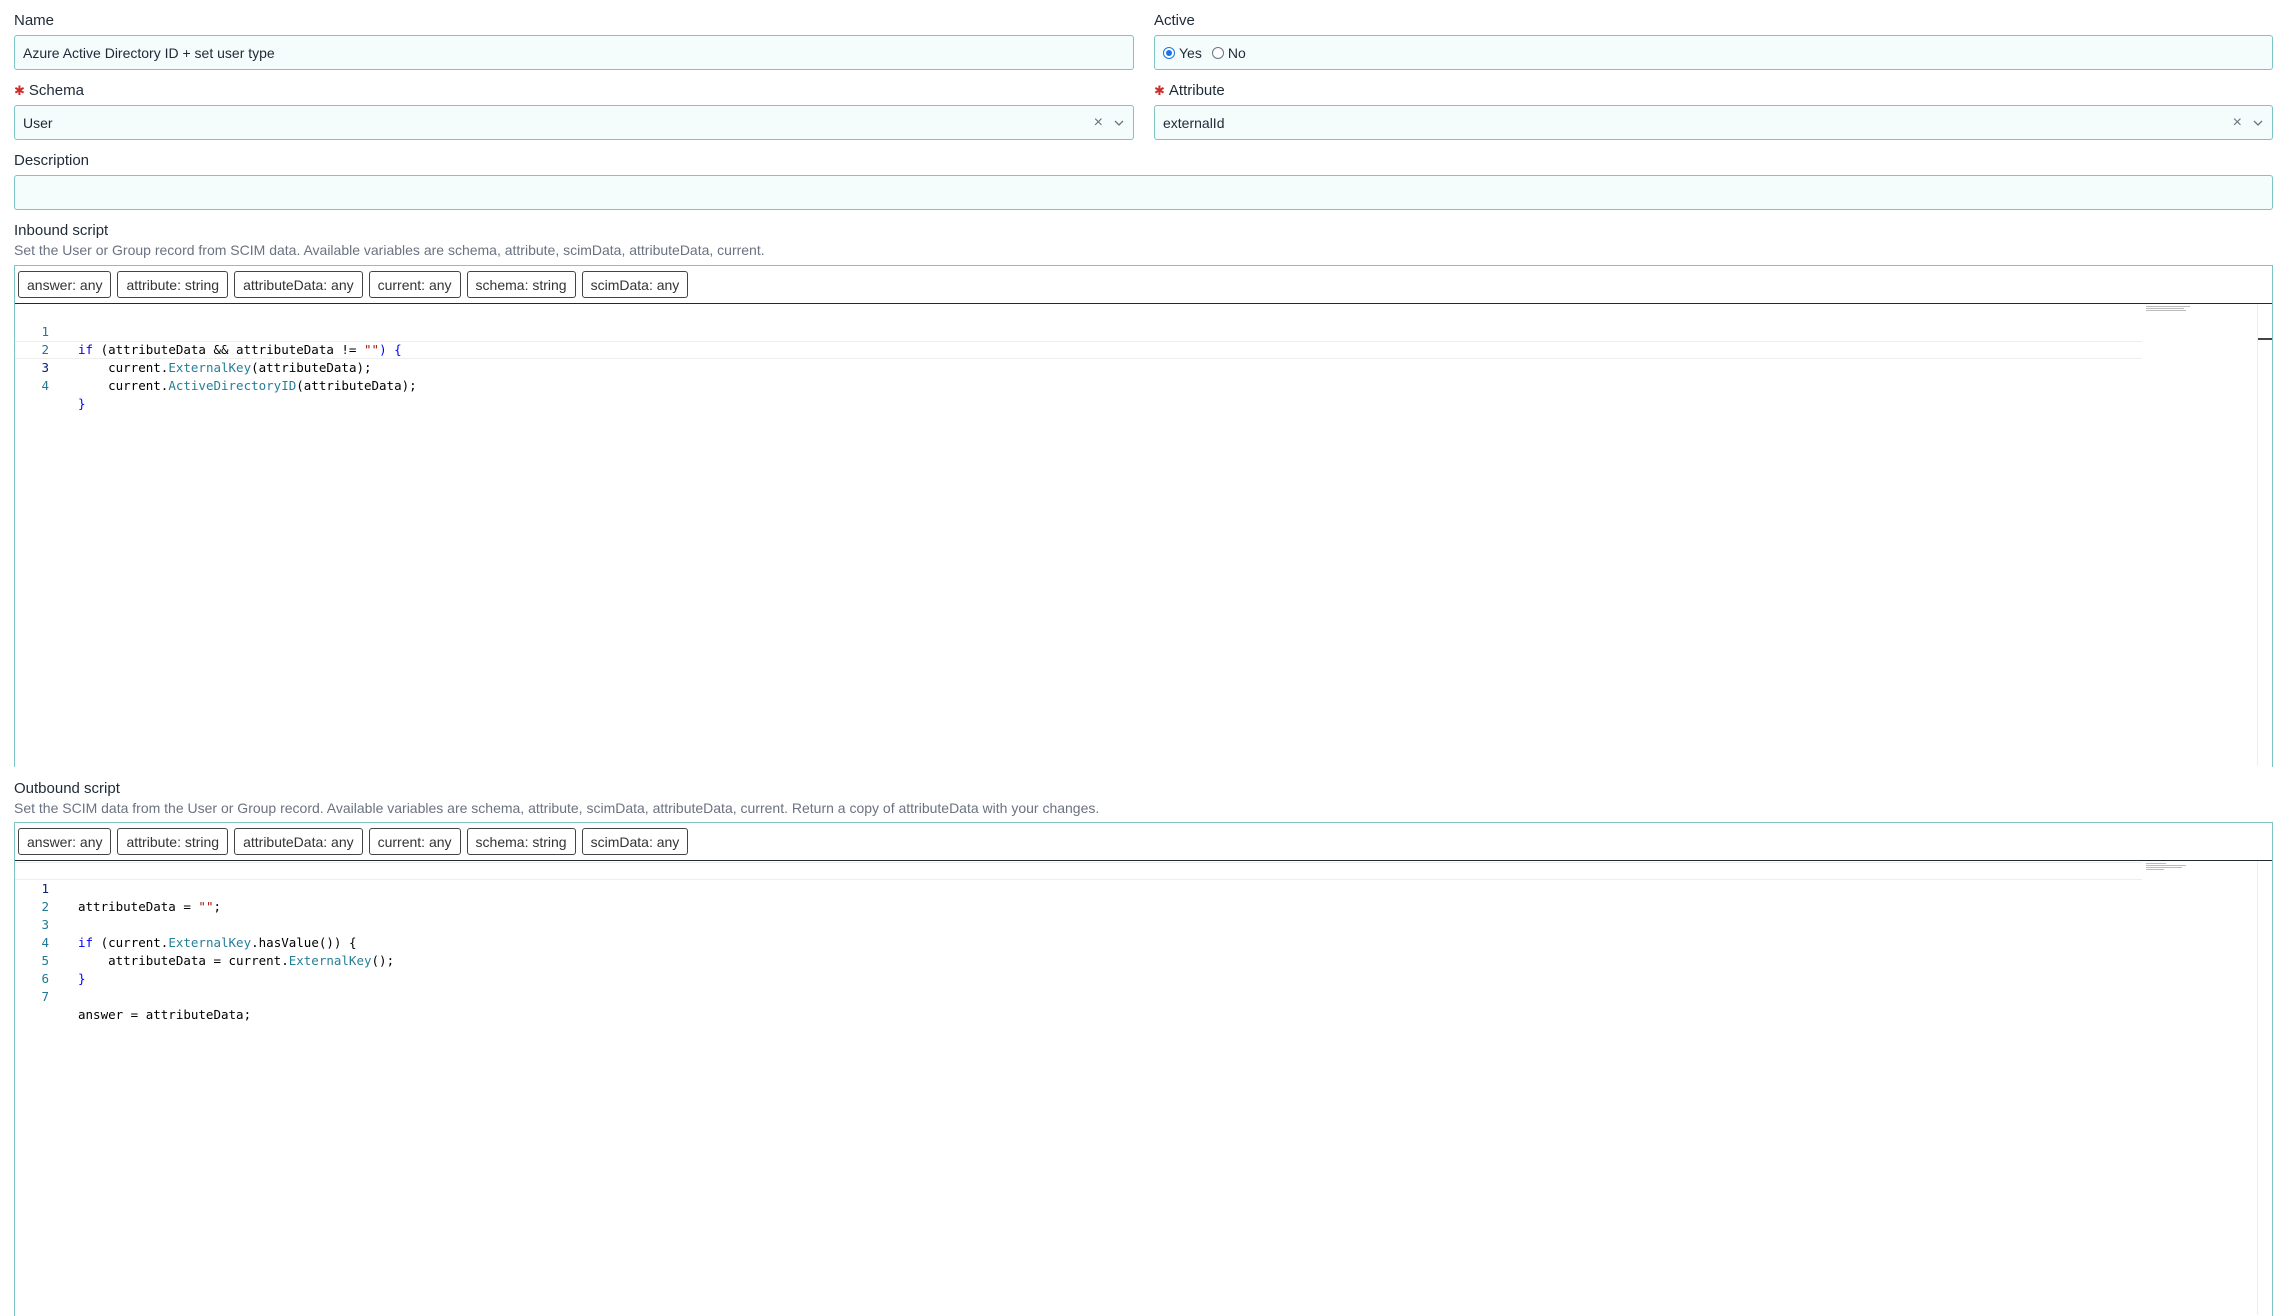  What do you see at coordinates (165, 1014) in the screenshot?
I see `code-text: answer = attributeData;` at bounding box center [165, 1014].